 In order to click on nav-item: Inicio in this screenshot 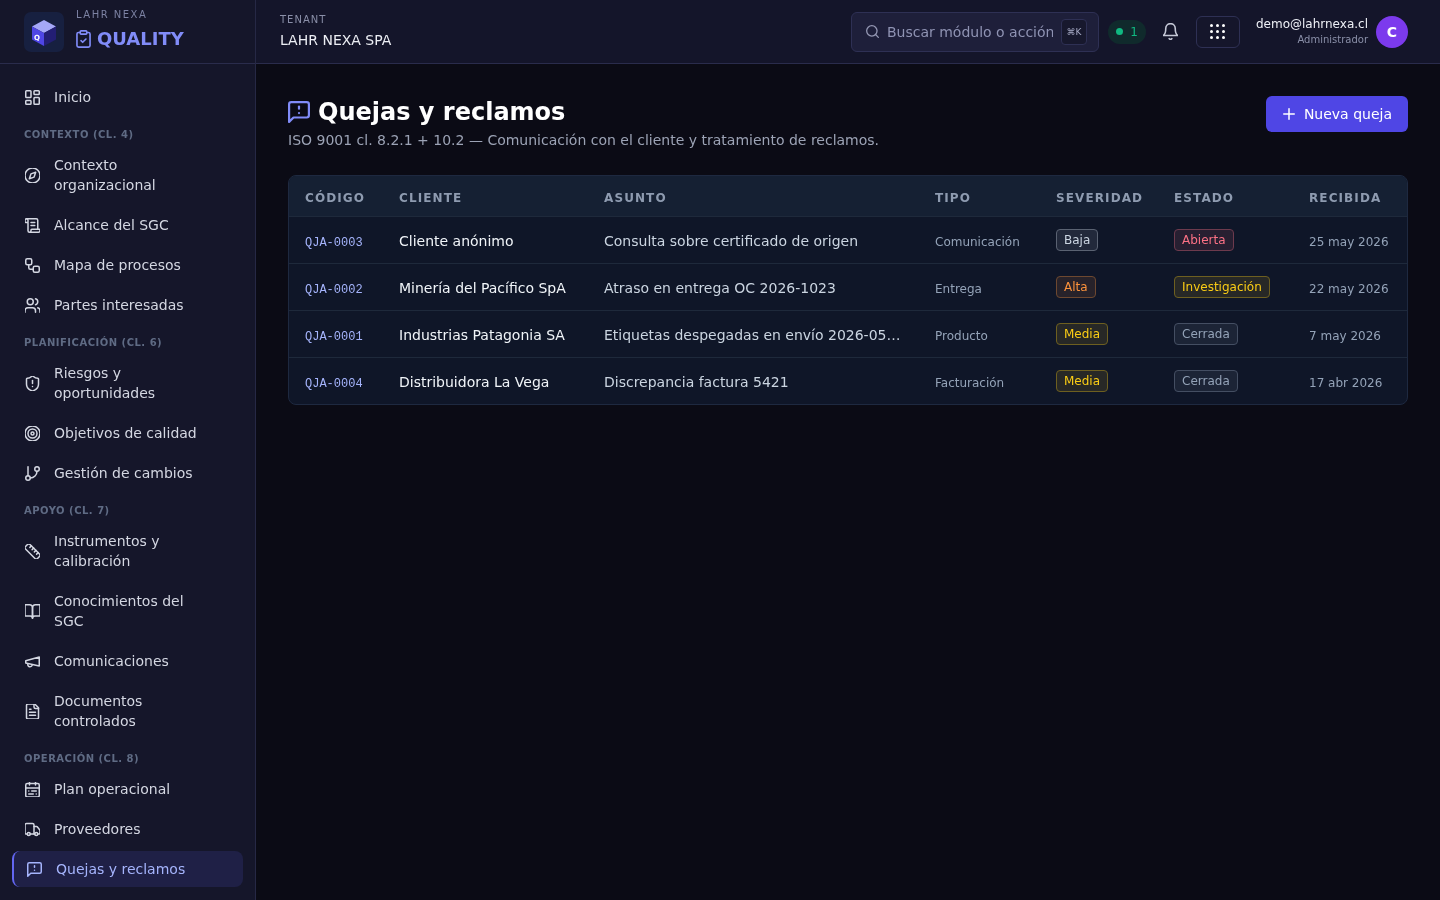, I will do `click(126, 97)`.